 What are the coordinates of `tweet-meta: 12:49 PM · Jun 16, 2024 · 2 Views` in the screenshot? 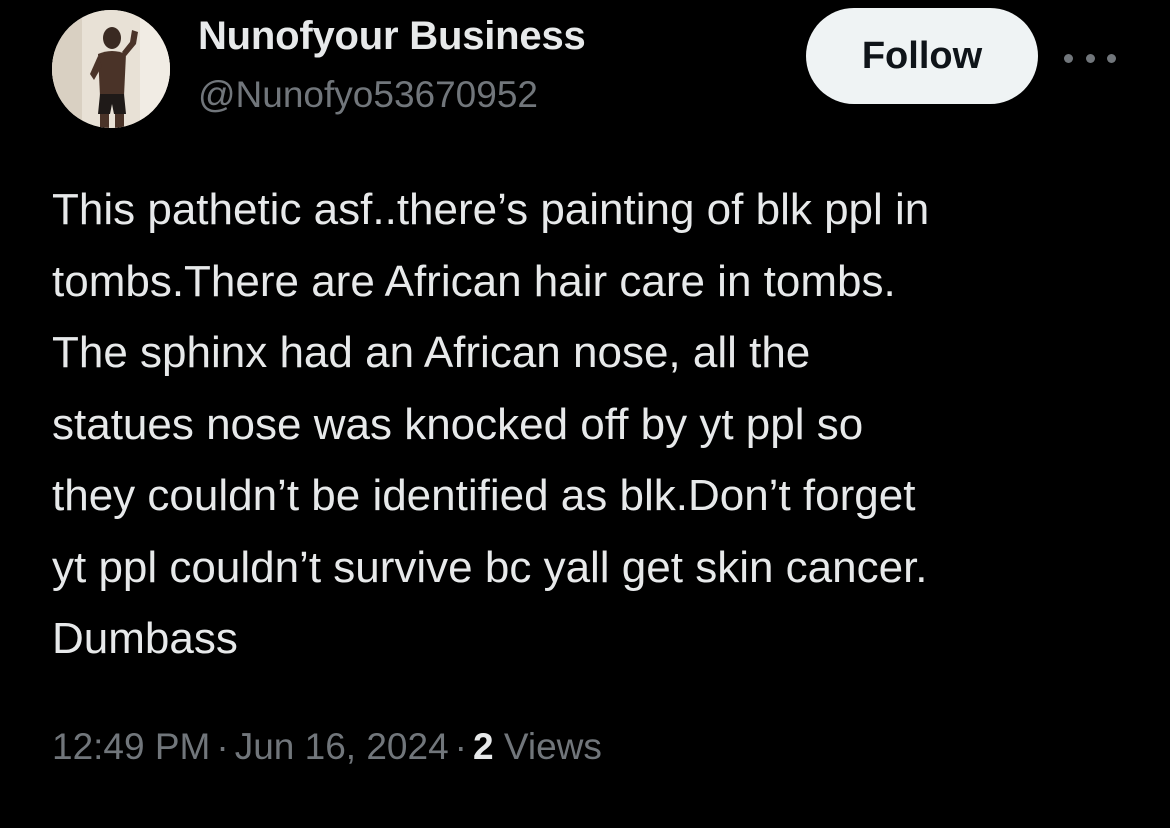 It's located at (327, 747).